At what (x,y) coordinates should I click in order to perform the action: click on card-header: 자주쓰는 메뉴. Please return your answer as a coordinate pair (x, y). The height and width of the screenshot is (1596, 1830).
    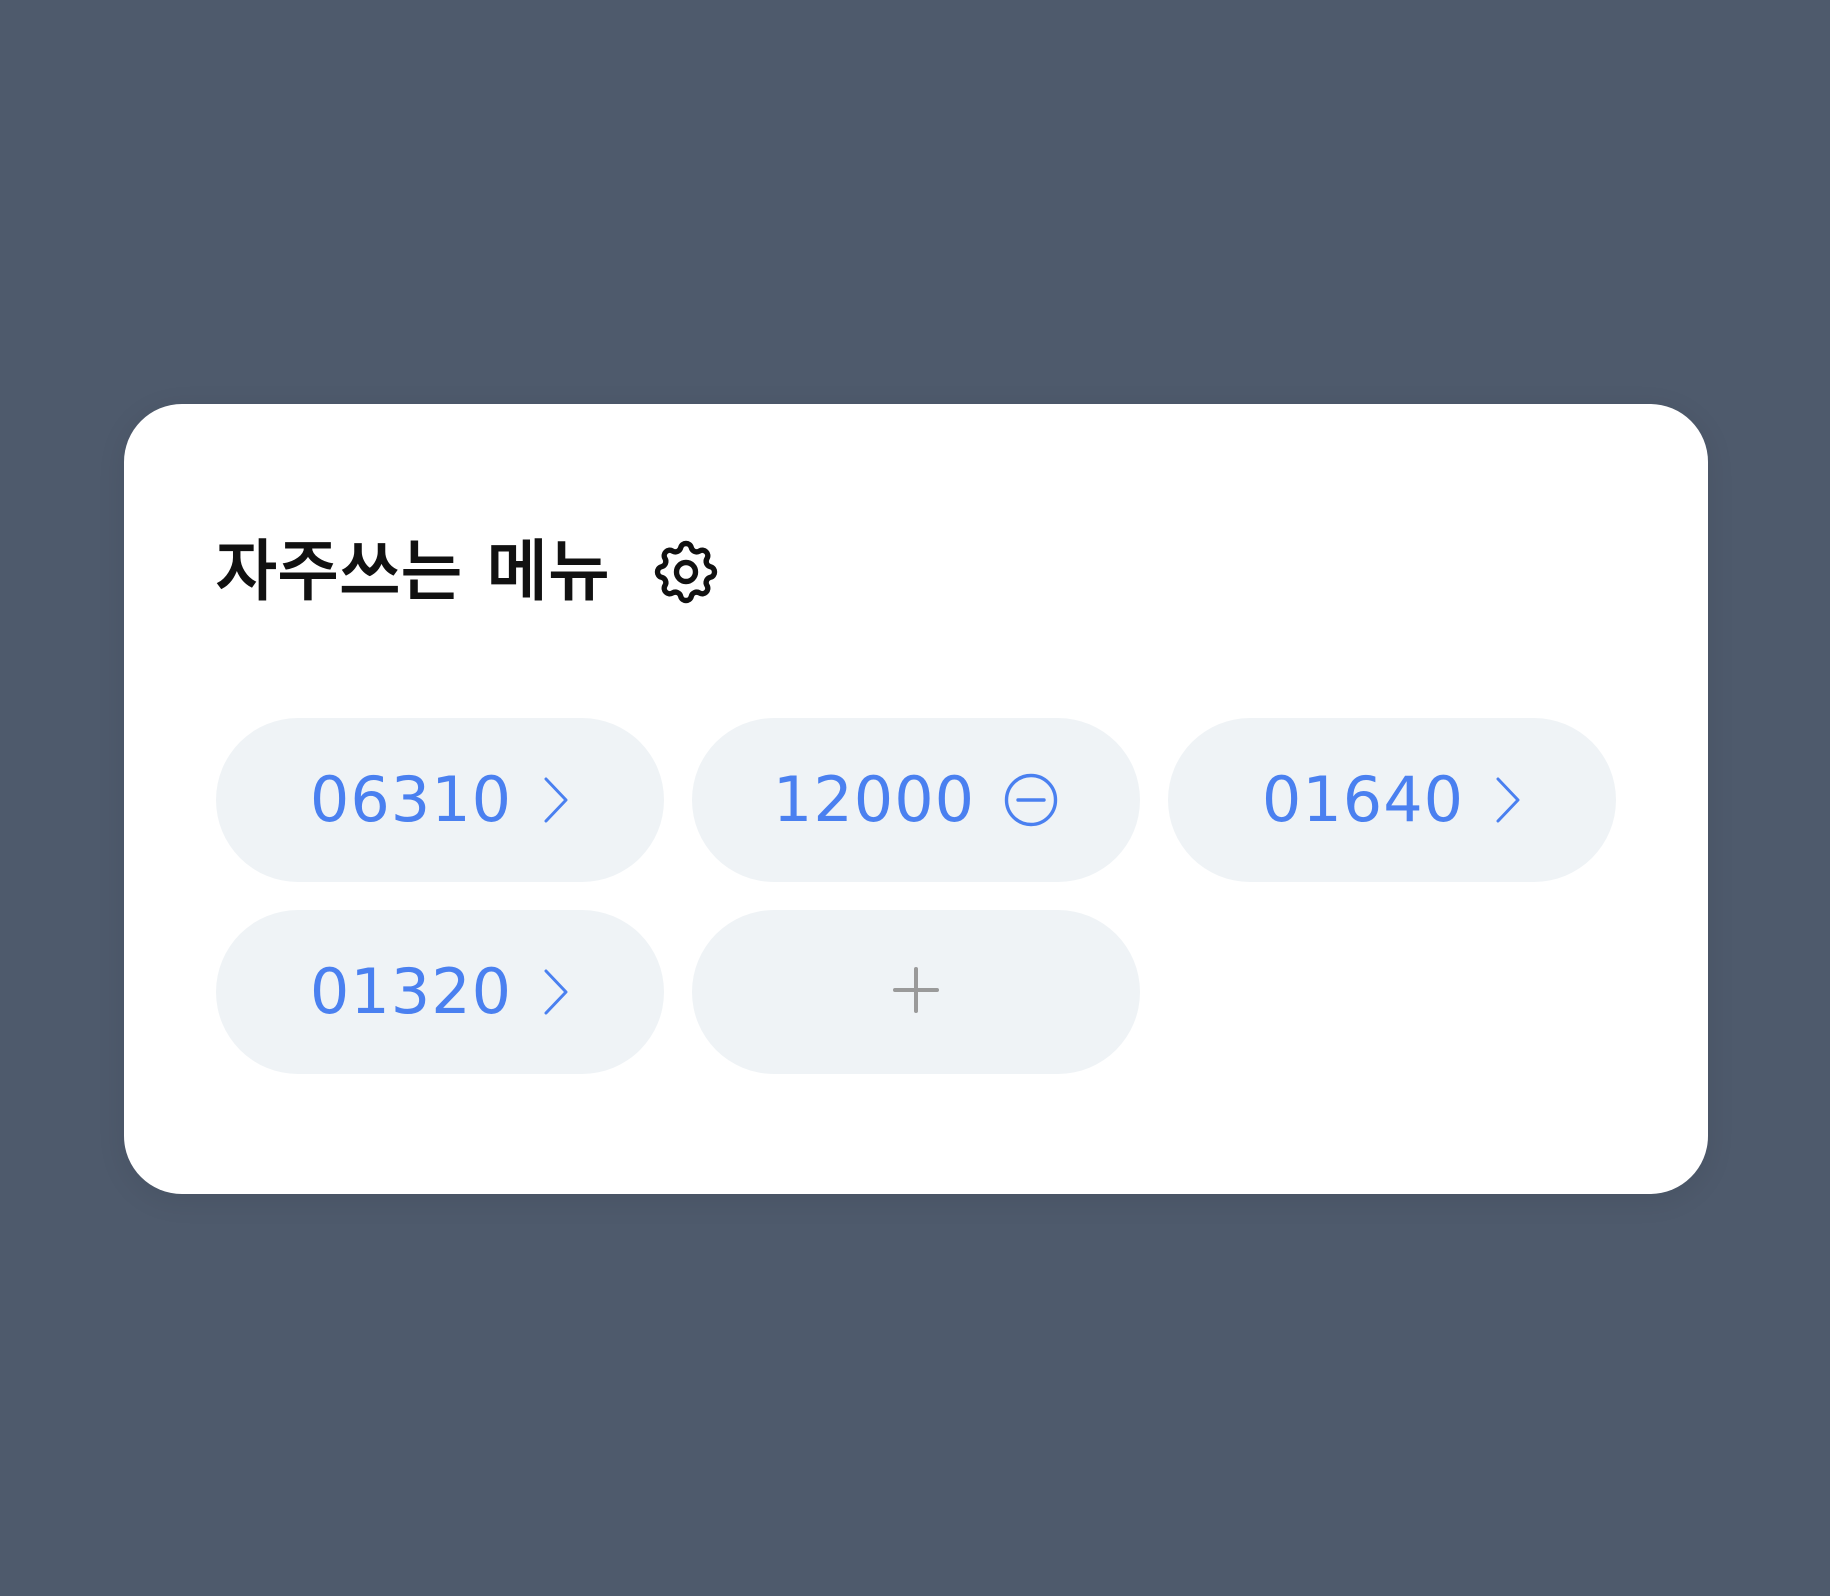
    Looking at the image, I should click on (471, 572).